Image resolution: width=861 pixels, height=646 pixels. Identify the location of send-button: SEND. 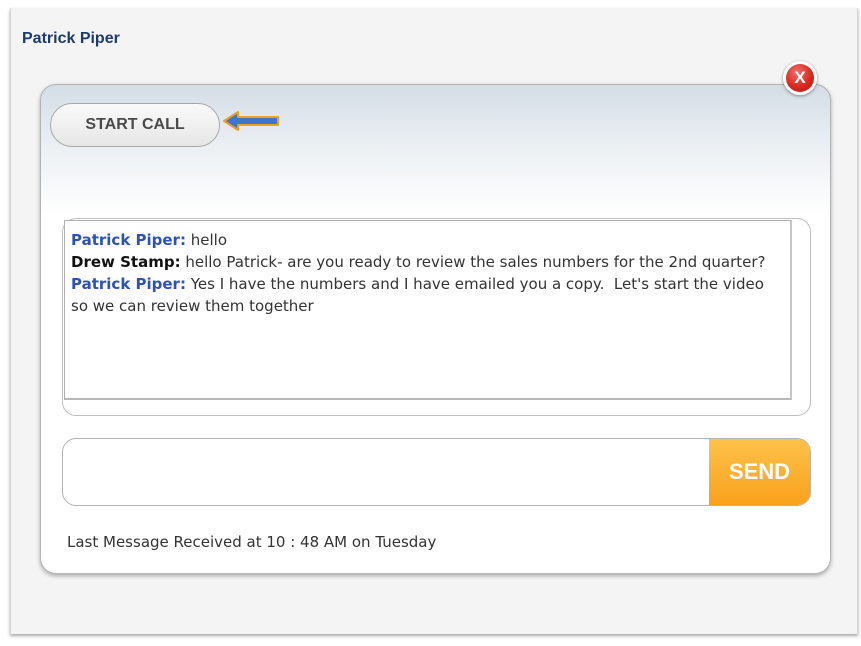
(759, 472).